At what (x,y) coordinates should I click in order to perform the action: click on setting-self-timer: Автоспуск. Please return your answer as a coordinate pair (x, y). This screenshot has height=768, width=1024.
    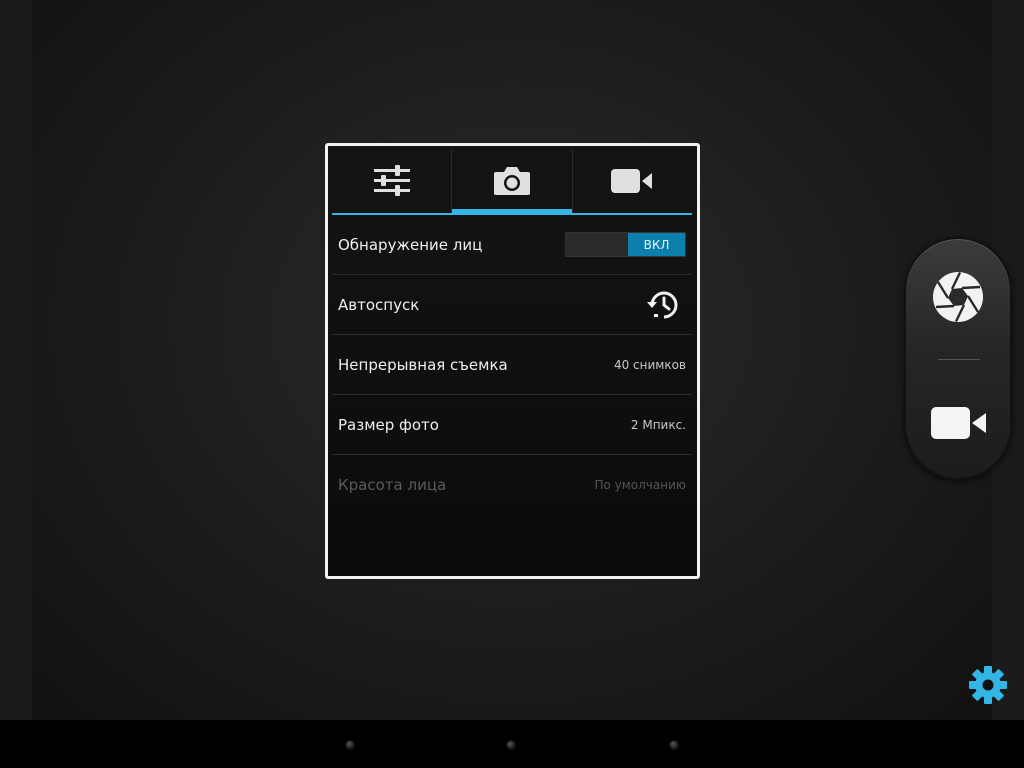
    Looking at the image, I should click on (512, 305).